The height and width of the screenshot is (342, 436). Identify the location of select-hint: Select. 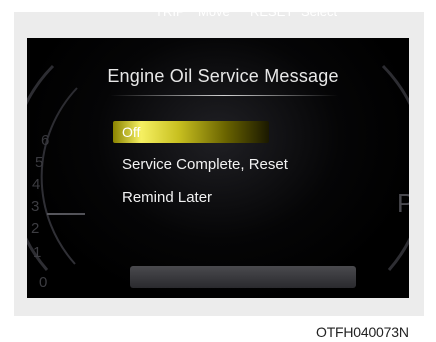
(319, 11).